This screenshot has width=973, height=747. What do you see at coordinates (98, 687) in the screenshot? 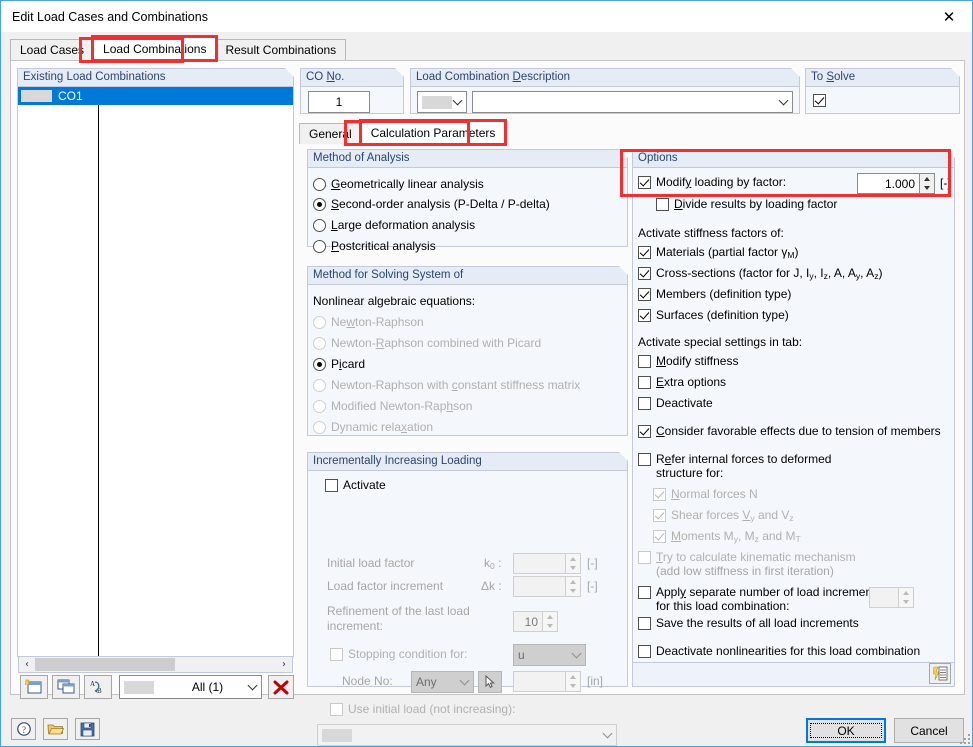
I see `renumber-icon: A B` at bounding box center [98, 687].